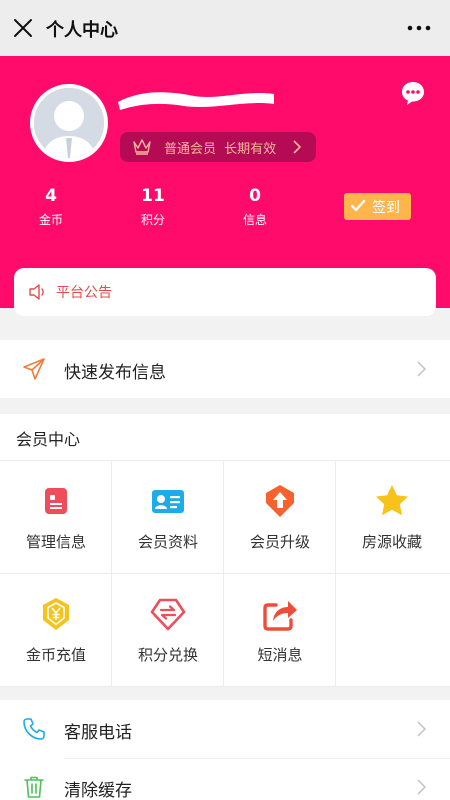  Describe the element at coordinates (168, 517) in the screenshot. I see `grid-item-member-profile: 会员资料` at that location.